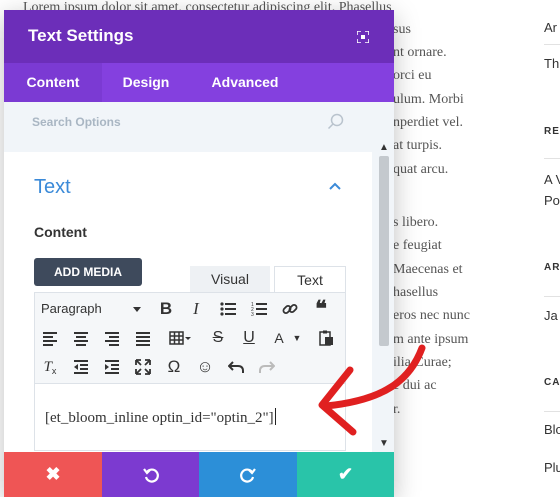 The height and width of the screenshot is (497, 560). What do you see at coordinates (275, 416) in the screenshot?
I see `text-cursor` at bounding box center [275, 416].